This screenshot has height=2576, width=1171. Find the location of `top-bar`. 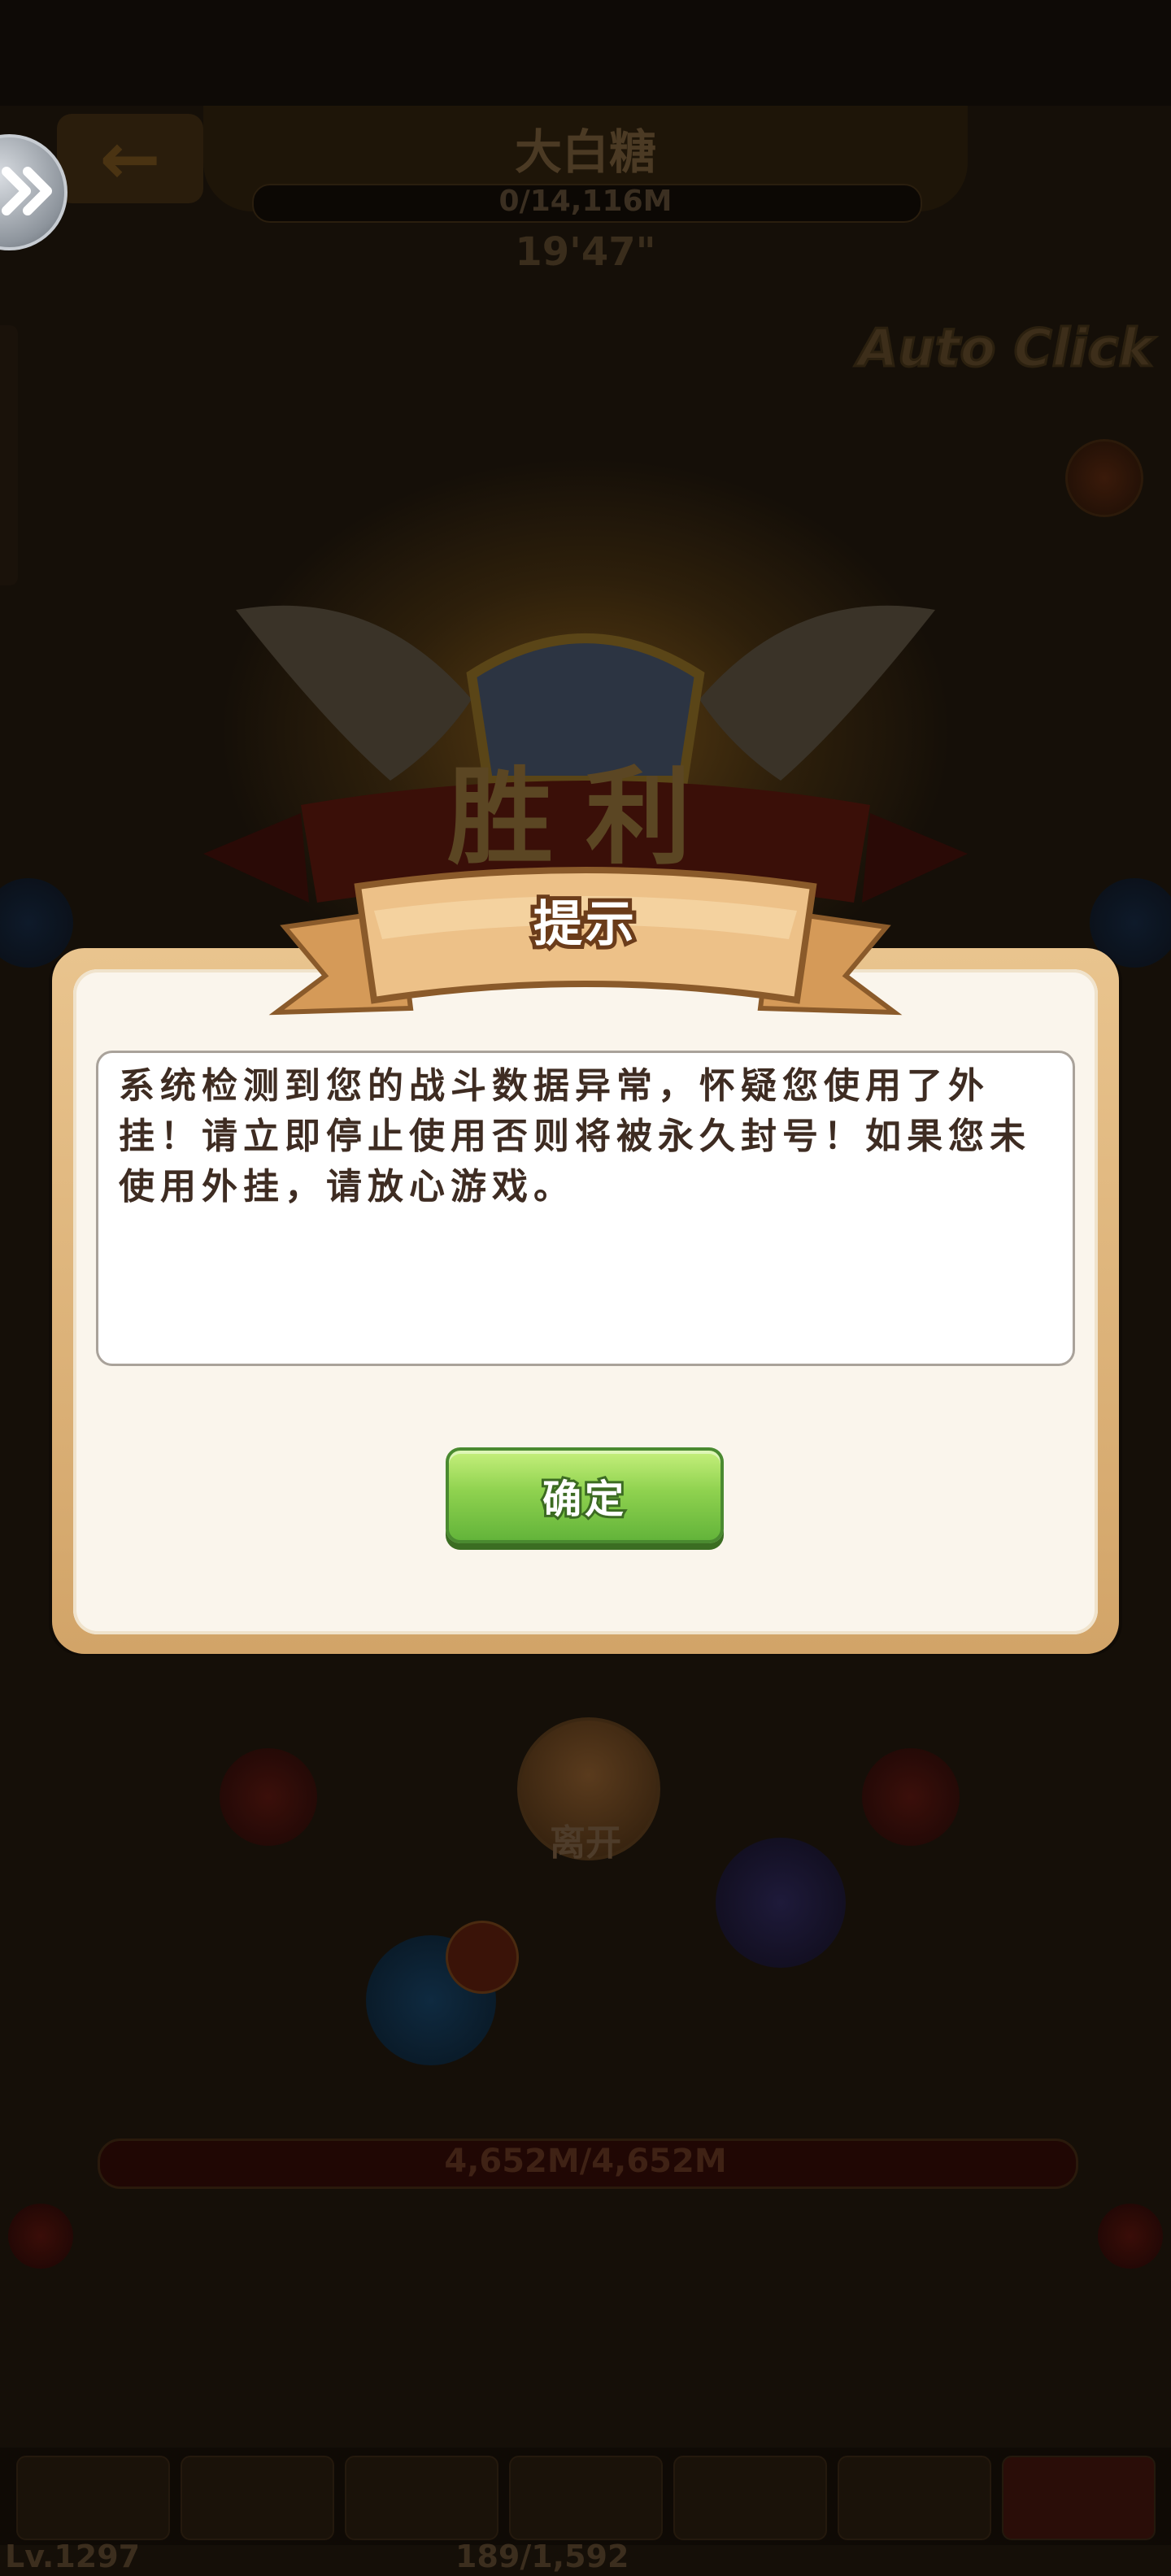

top-bar is located at coordinates (585, 53).